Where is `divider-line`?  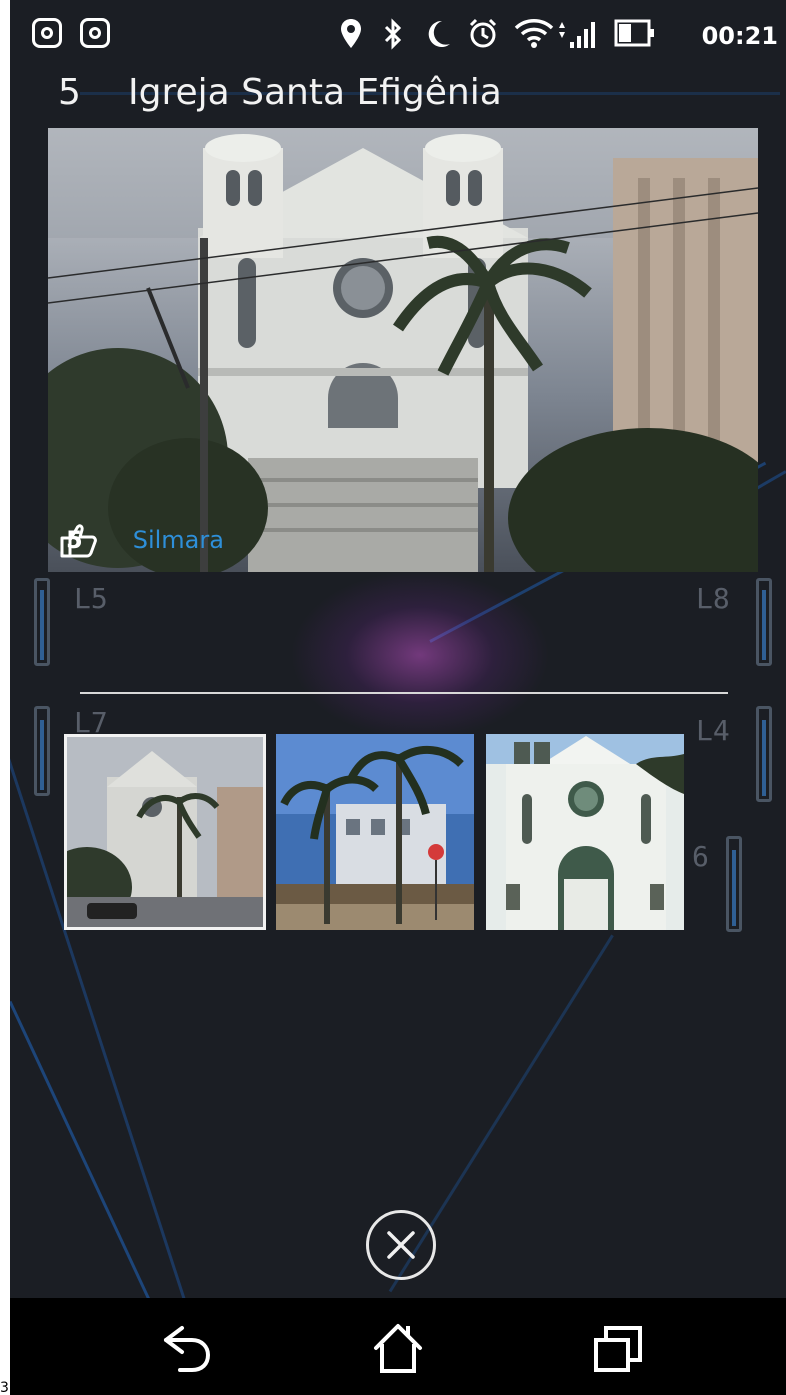 divider-line is located at coordinates (404, 693).